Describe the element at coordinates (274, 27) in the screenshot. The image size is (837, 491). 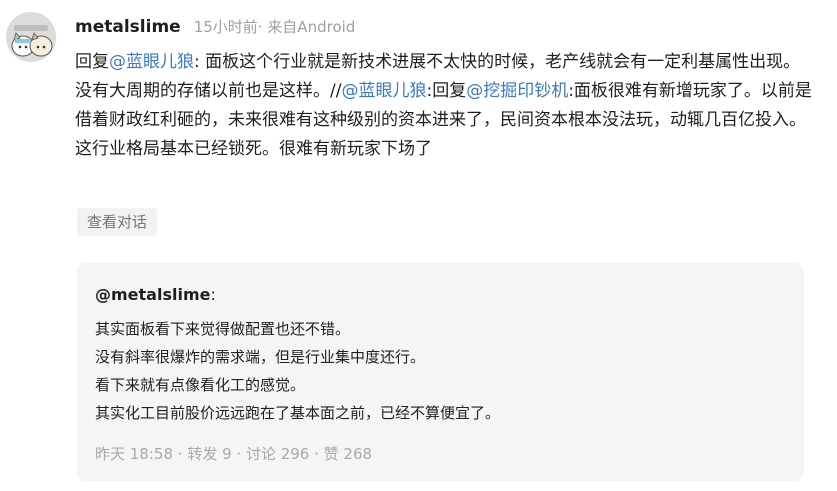
I see `post-meta: 15小时前· 来自Android` at that location.